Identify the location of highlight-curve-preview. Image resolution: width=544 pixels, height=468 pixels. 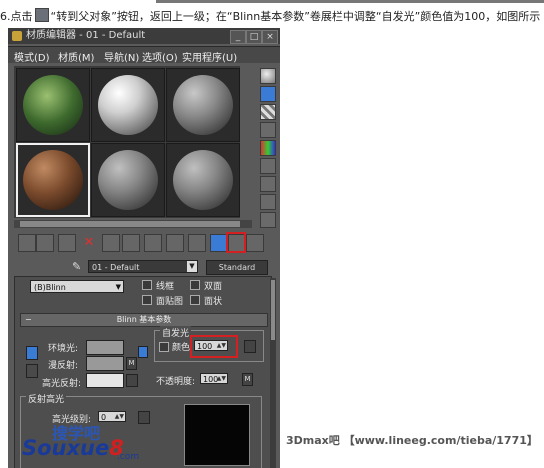
(217, 435).